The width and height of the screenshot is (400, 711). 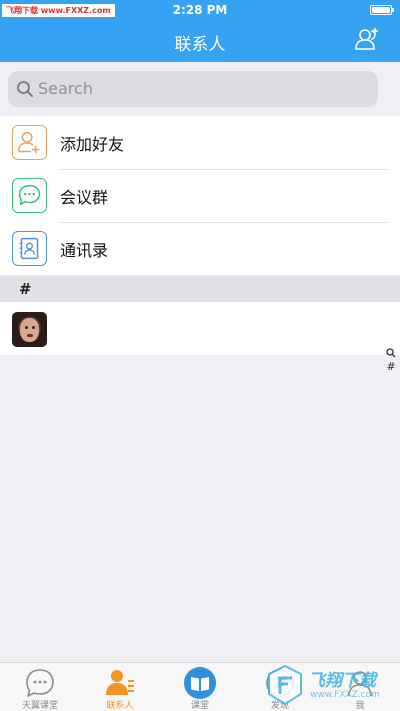 What do you see at coordinates (285, 685) in the screenshot?
I see `watermark-emblem-icon` at bounding box center [285, 685].